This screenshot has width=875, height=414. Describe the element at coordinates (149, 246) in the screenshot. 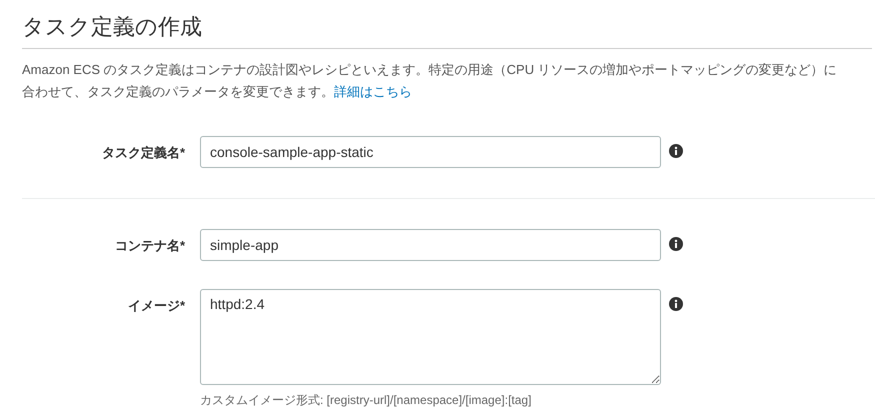

I see `field-label: コンテナ名*` at that location.